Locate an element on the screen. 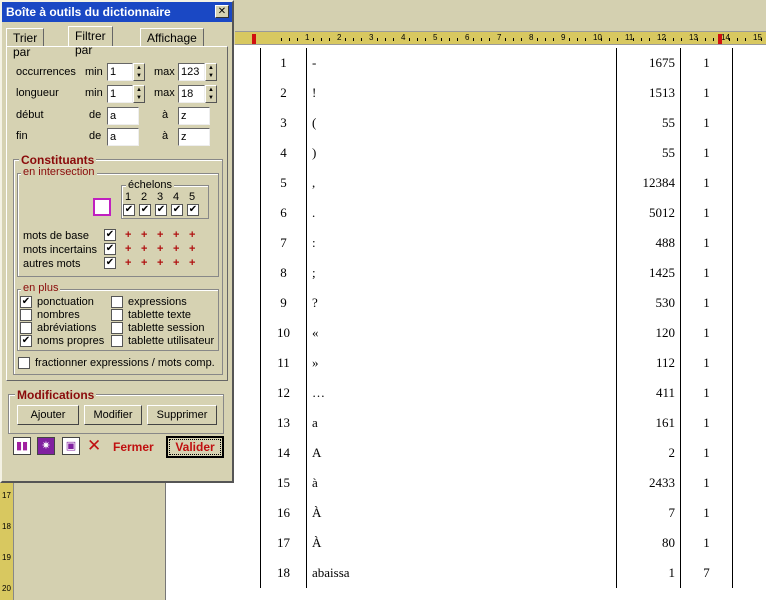 The width and height of the screenshot is (766, 600). tablette-session-checkbox is located at coordinates (117, 328).